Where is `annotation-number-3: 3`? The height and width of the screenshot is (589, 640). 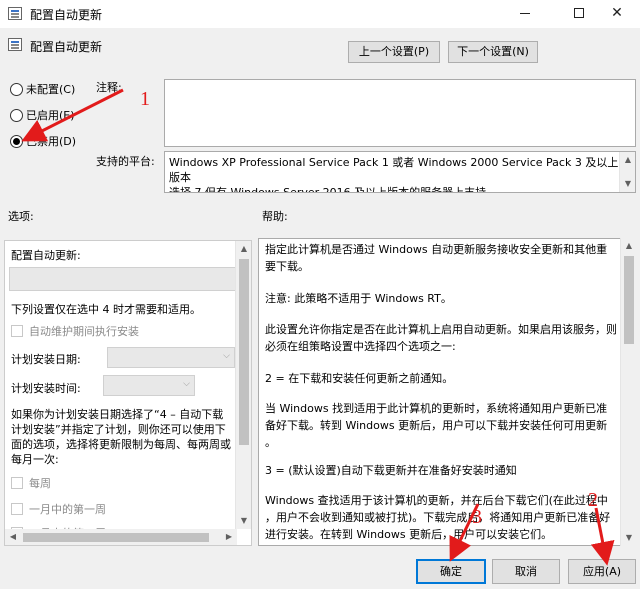 annotation-number-3: 3 is located at coordinates (477, 517).